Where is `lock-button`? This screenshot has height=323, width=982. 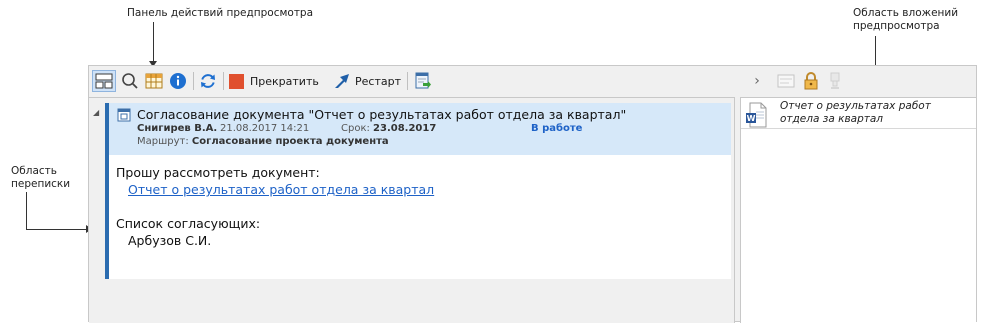 lock-button is located at coordinates (811, 81).